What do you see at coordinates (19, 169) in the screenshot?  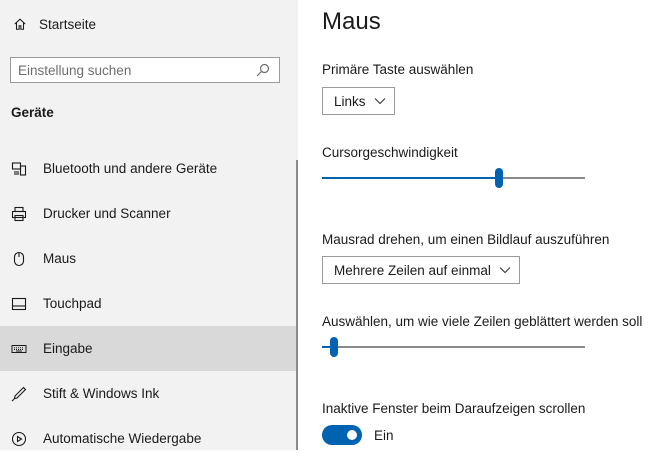 I see `bluetooth-devices-icon` at bounding box center [19, 169].